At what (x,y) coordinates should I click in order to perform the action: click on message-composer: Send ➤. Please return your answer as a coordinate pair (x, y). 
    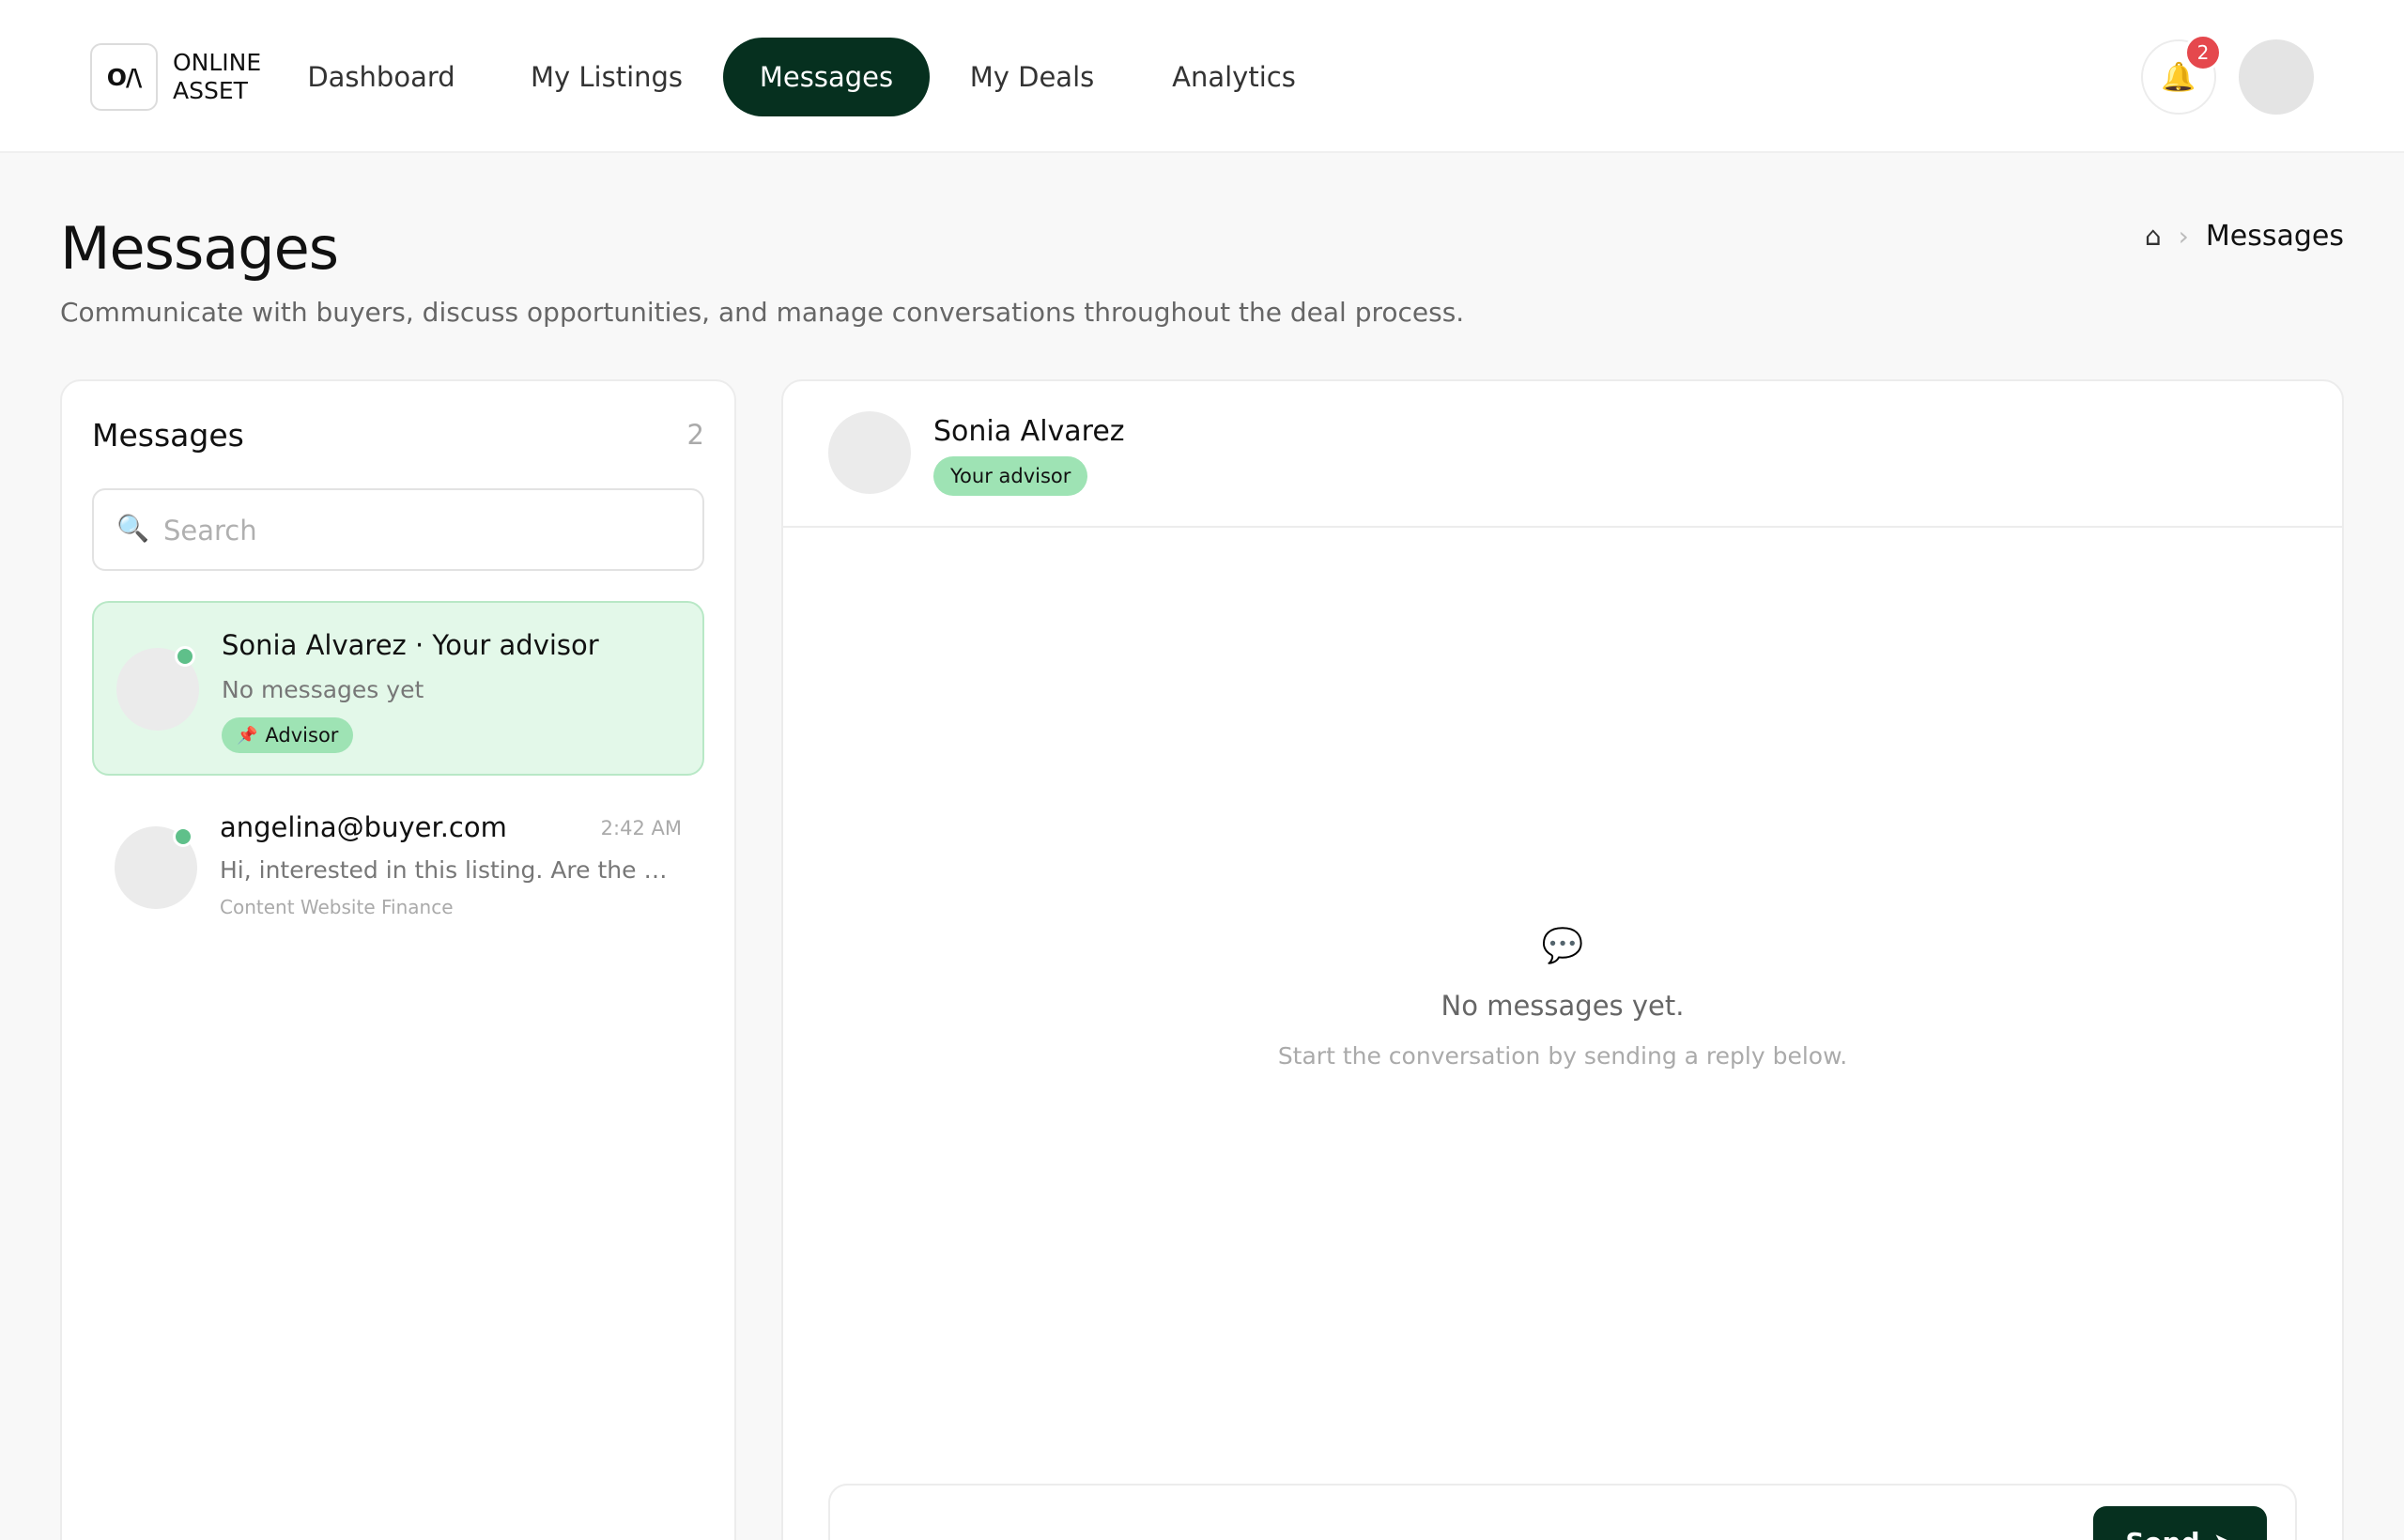
    Looking at the image, I should click on (1562, 1512).